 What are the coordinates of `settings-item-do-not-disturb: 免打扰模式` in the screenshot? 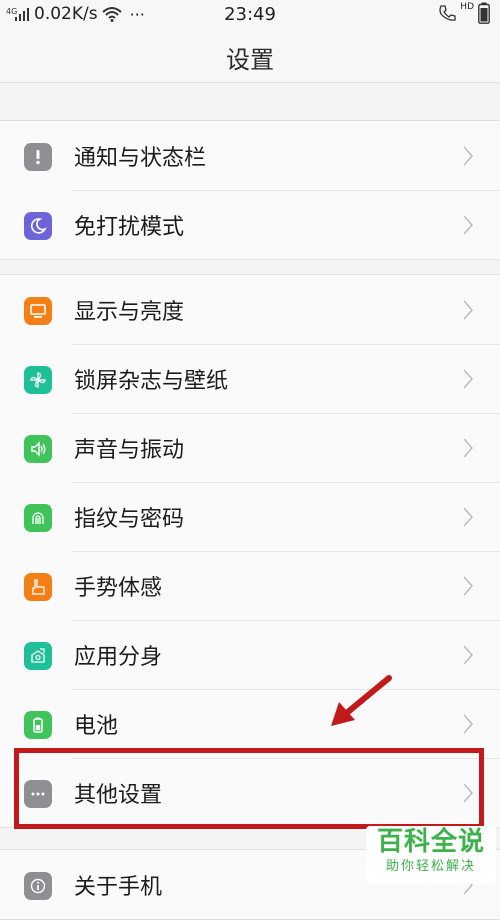 It's located at (250, 224).